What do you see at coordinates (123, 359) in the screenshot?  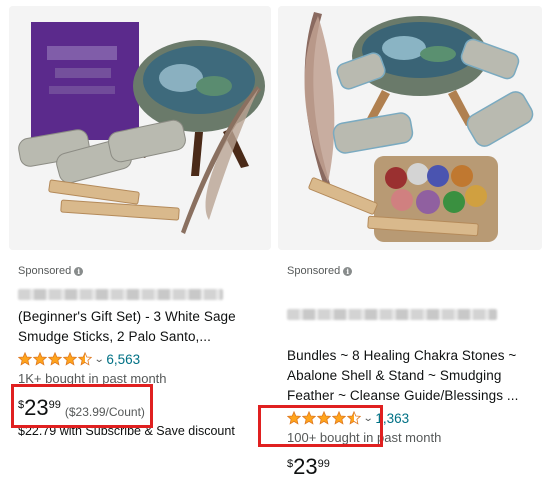 I see `rating-count-link: 6,563` at bounding box center [123, 359].